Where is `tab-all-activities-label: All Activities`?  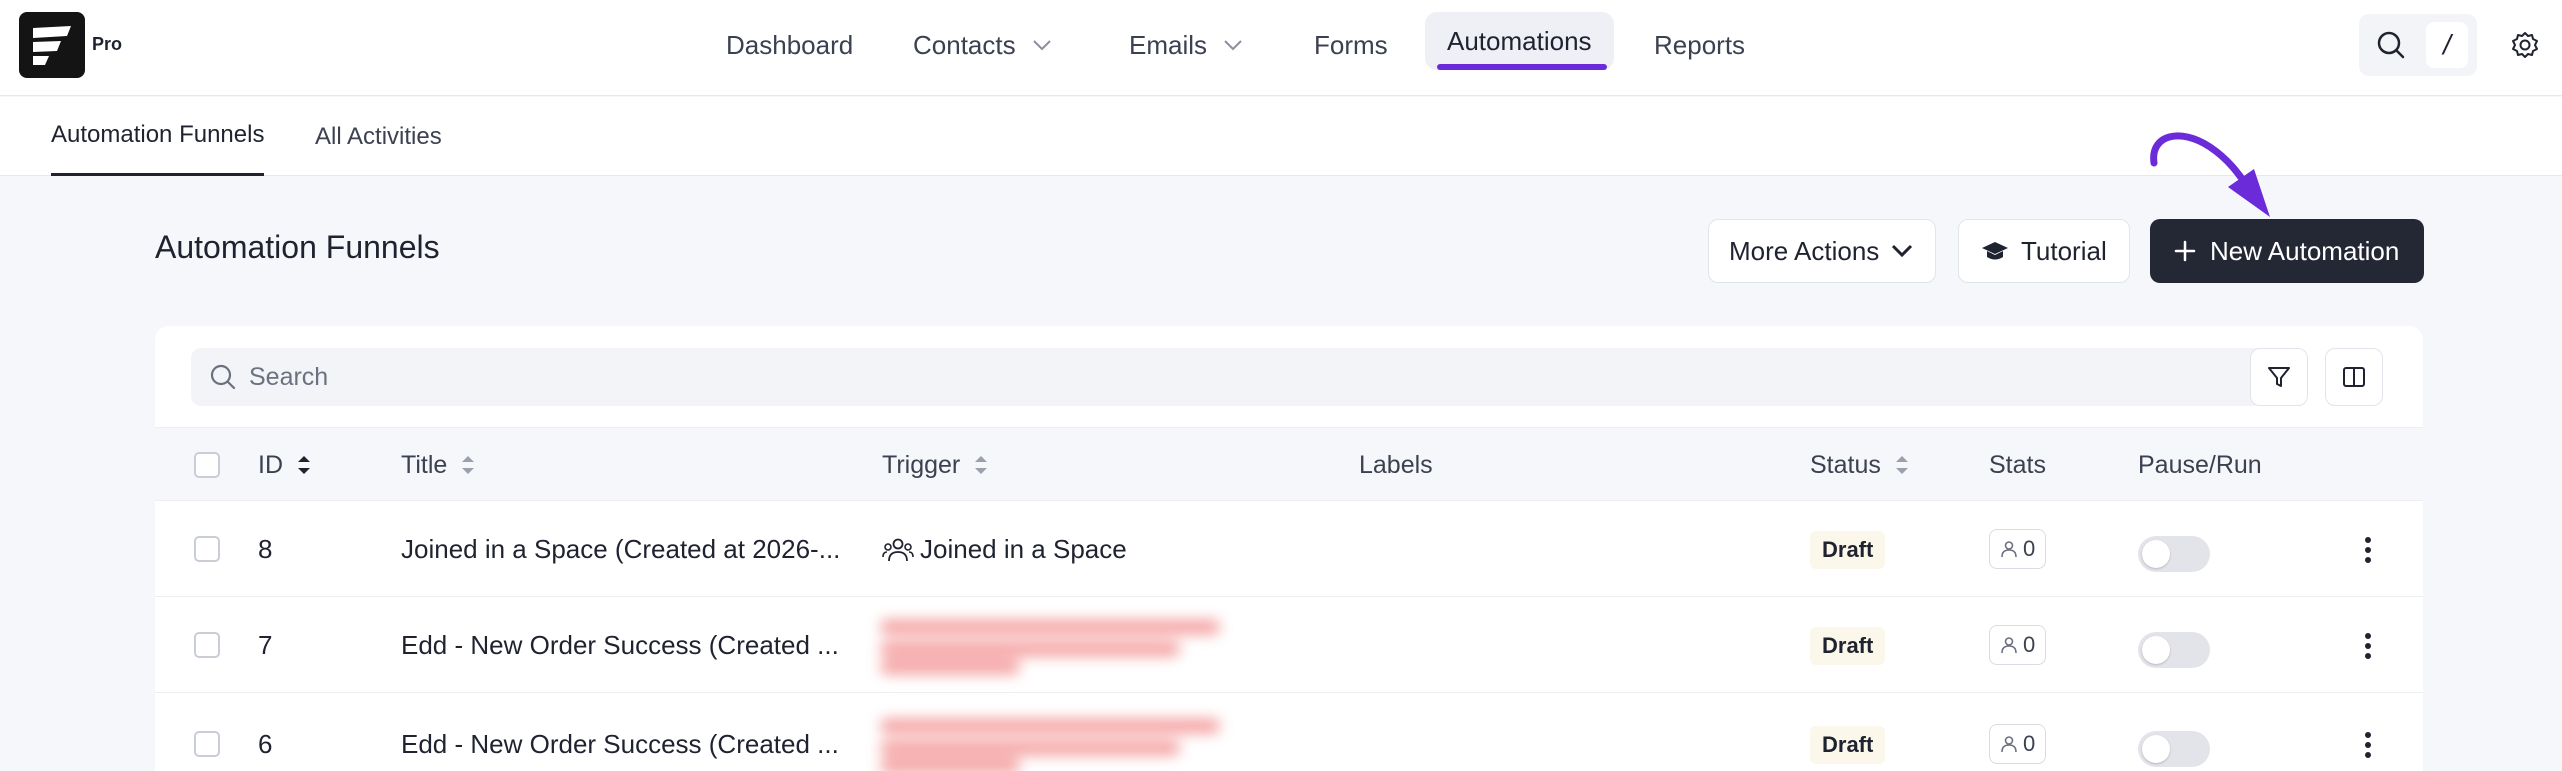
tab-all-activities-label: All Activities is located at coordinates (378, 136).